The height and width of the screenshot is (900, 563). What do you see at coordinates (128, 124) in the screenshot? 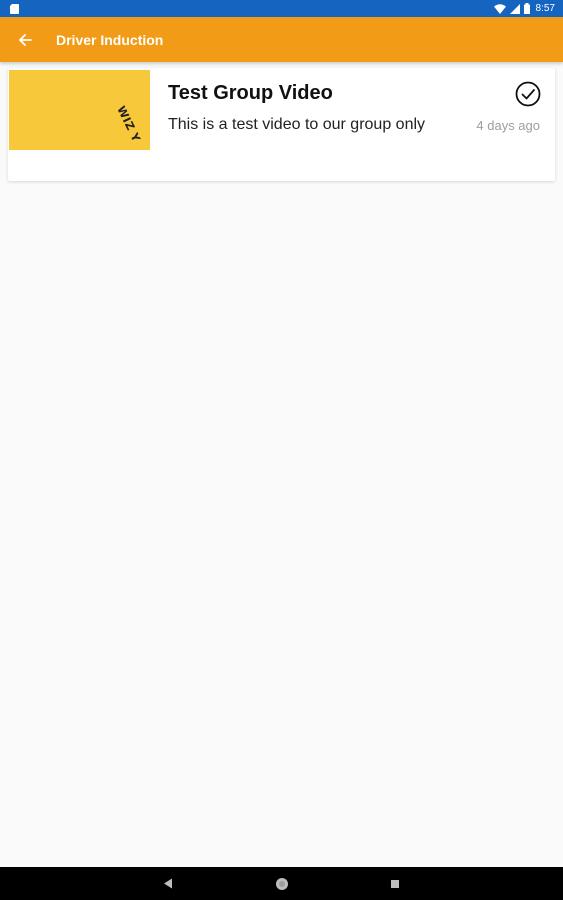
I see `thumbnail-text: WIZ Y` at bounding box center [128, 124].